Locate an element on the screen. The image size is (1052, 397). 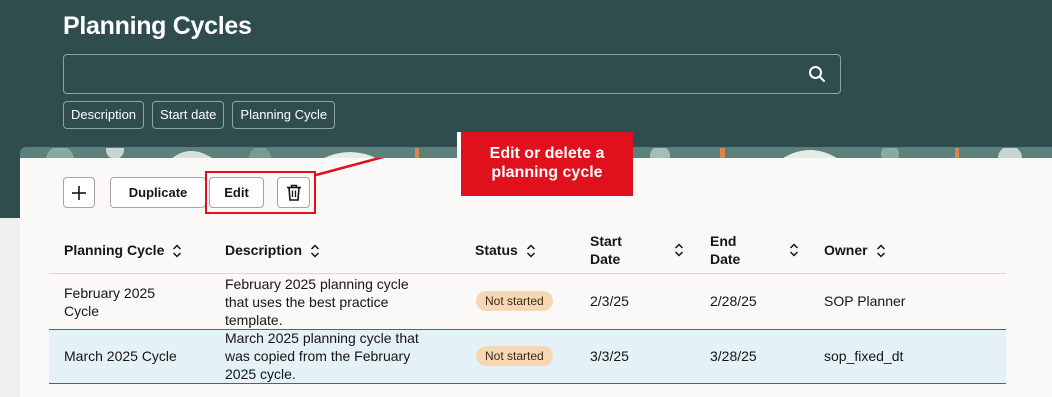
cell-owner: SOP Planner is located at coordinates (865, 301).